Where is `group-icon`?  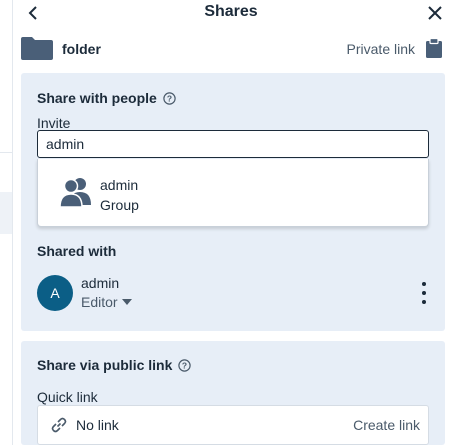
group-icon is located at coordinates (75, 192).